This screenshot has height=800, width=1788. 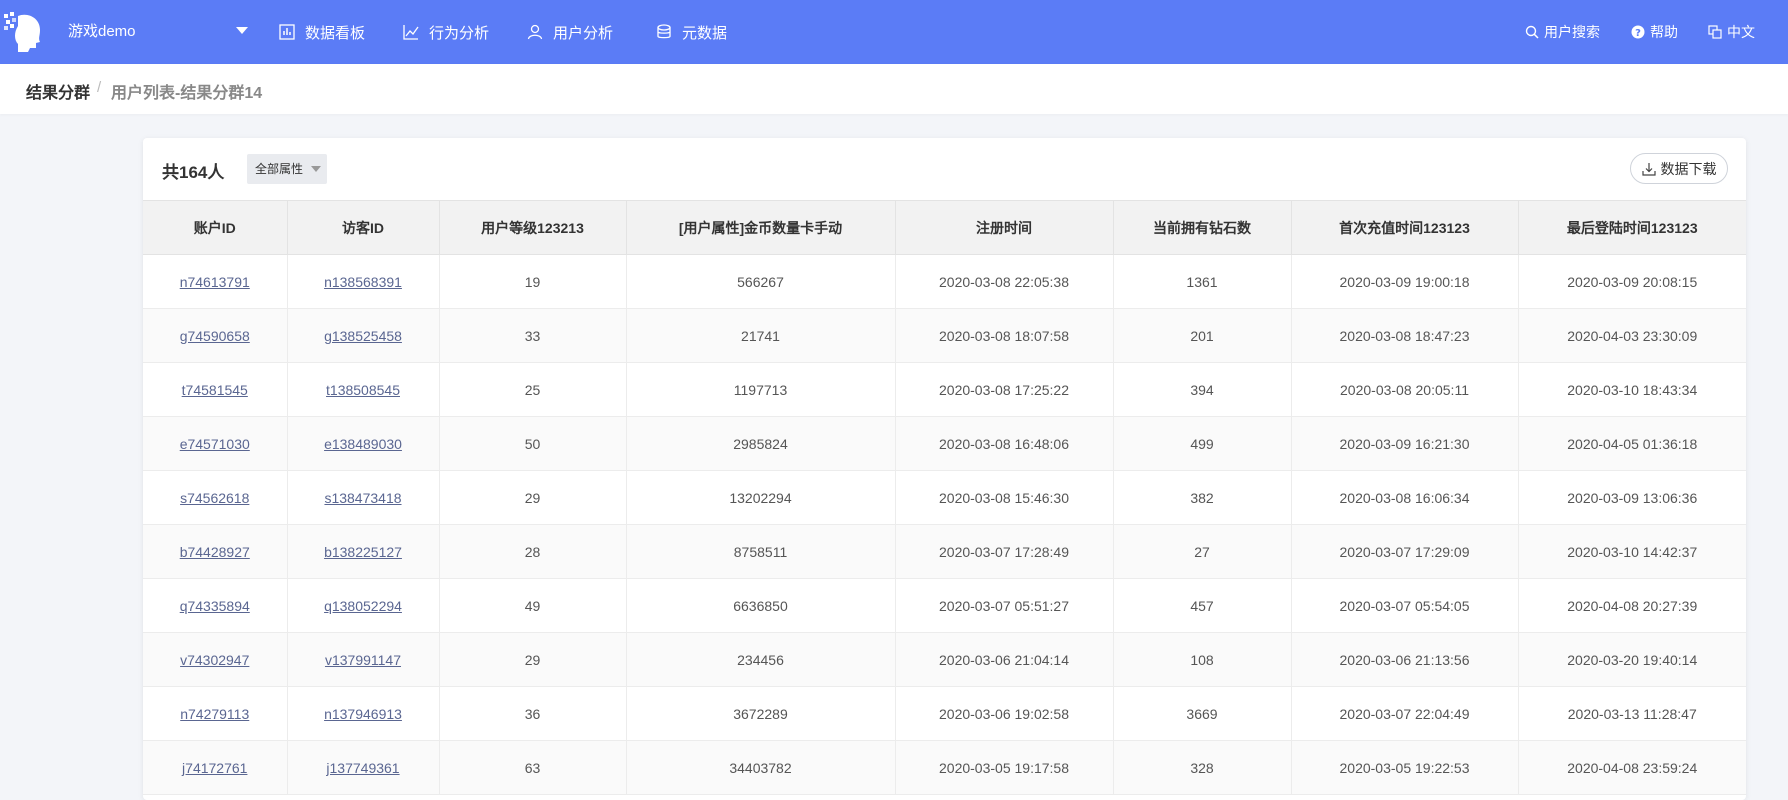 I want to click on nav-item-user-analysis: 用户分析, so click(x=570, y=32).